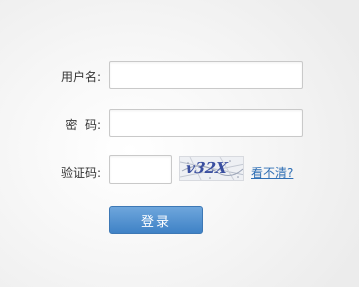 The height and width of the screenshot is (287, 359). Describe the element at coordinates (206, 168) in the screenshot. I see `captcha-text: v32X` at that location.